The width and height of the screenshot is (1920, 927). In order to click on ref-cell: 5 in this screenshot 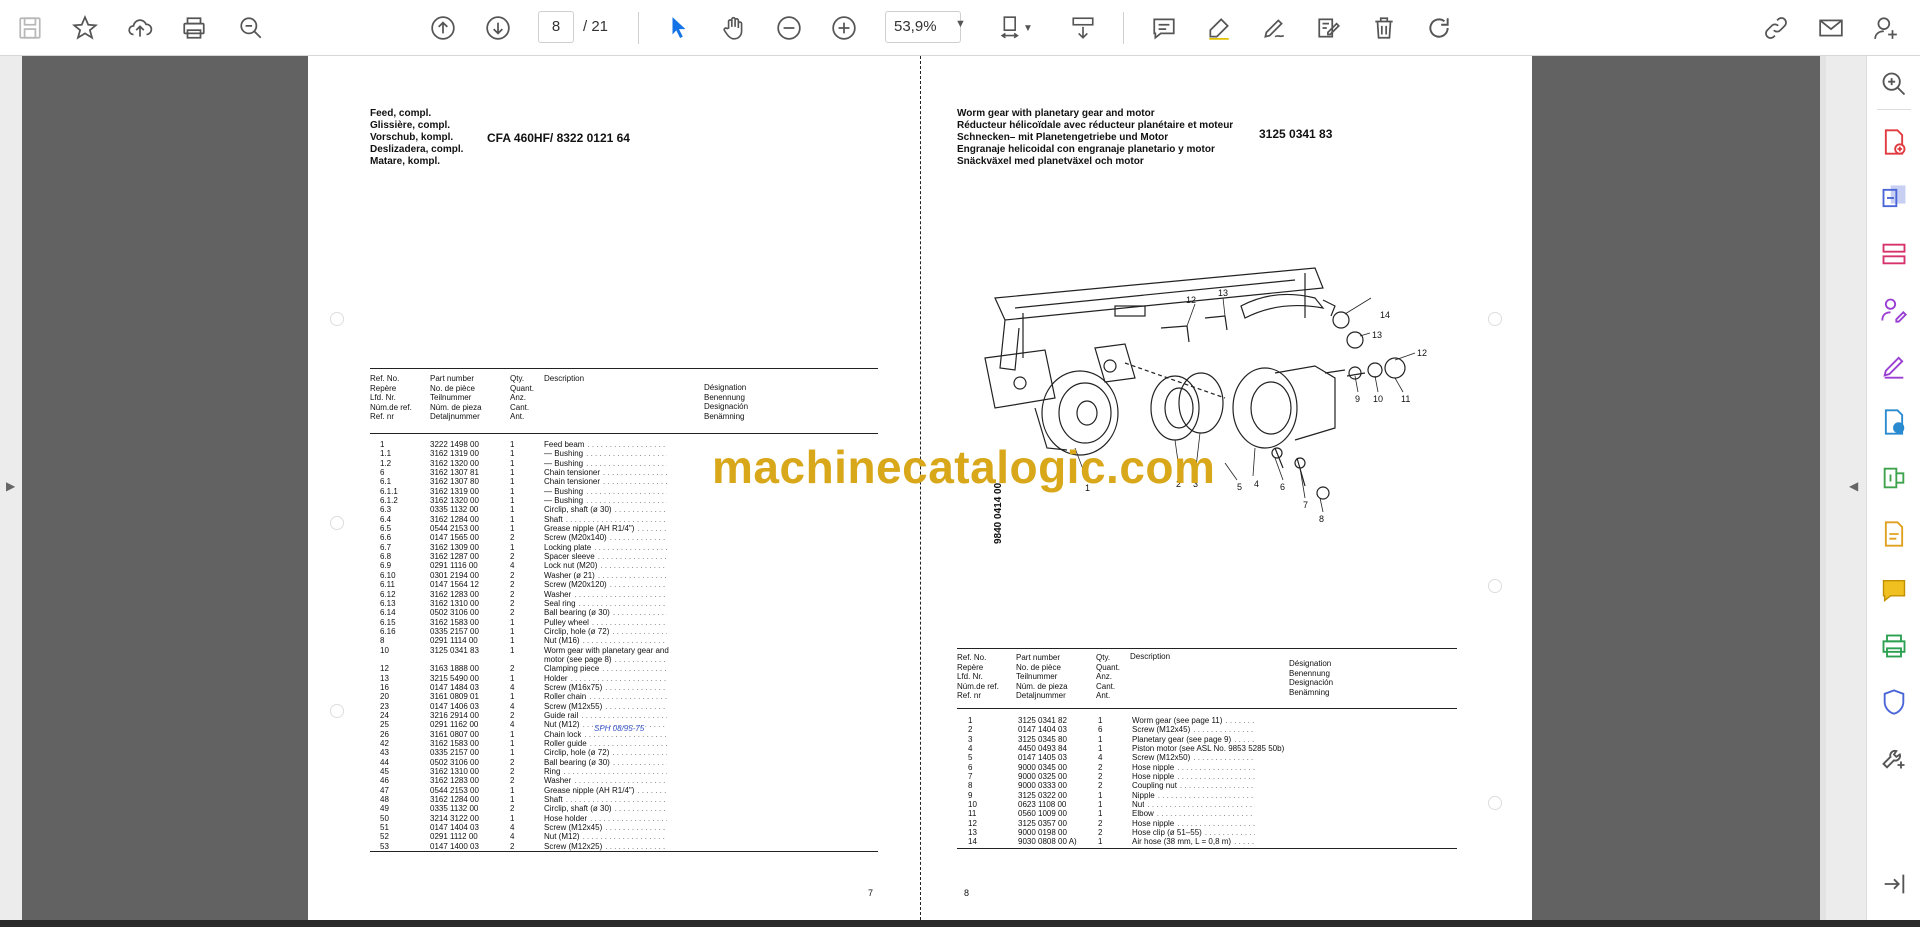, I will do `click(970, 758)`.